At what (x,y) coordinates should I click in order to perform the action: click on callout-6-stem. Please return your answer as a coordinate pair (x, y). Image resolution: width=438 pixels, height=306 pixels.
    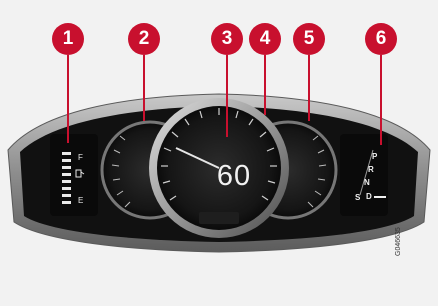
    Looking at the image, I should click on (381, 100).